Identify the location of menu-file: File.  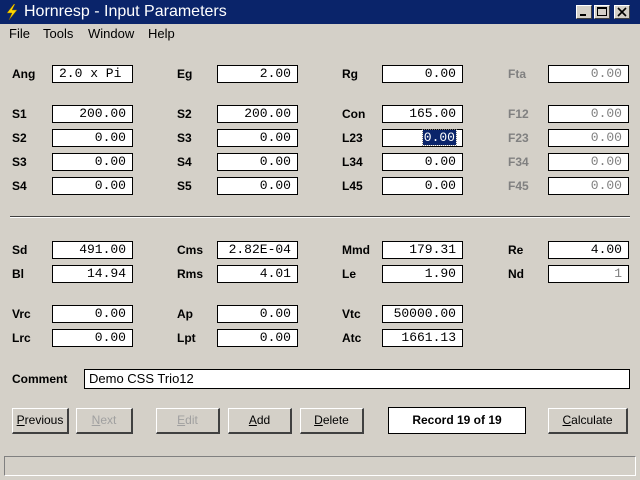
(19, 33).